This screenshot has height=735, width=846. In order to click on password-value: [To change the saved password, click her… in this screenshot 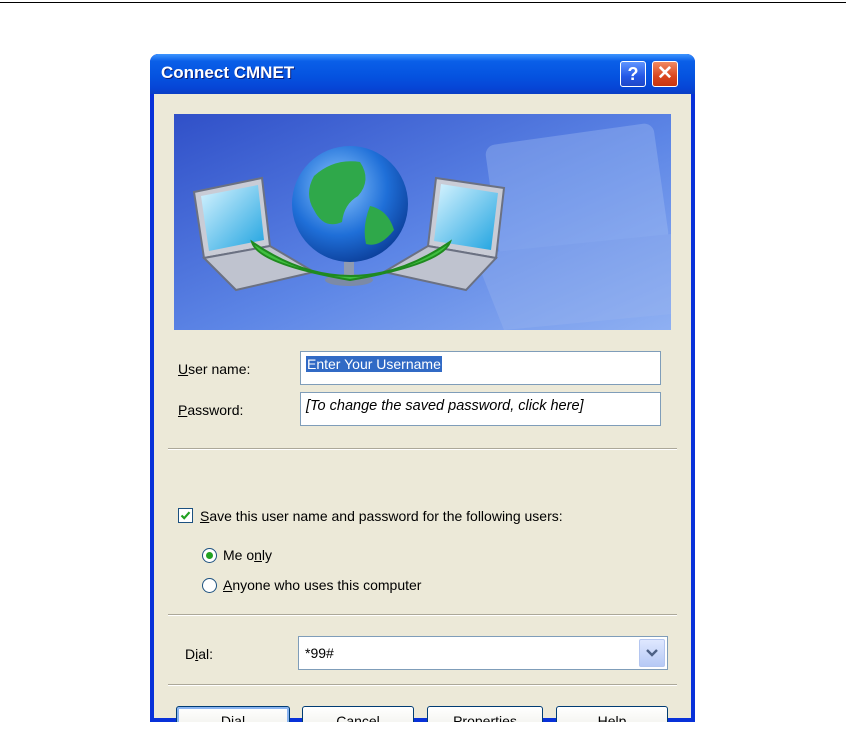, I will do `click(445, 406)`.